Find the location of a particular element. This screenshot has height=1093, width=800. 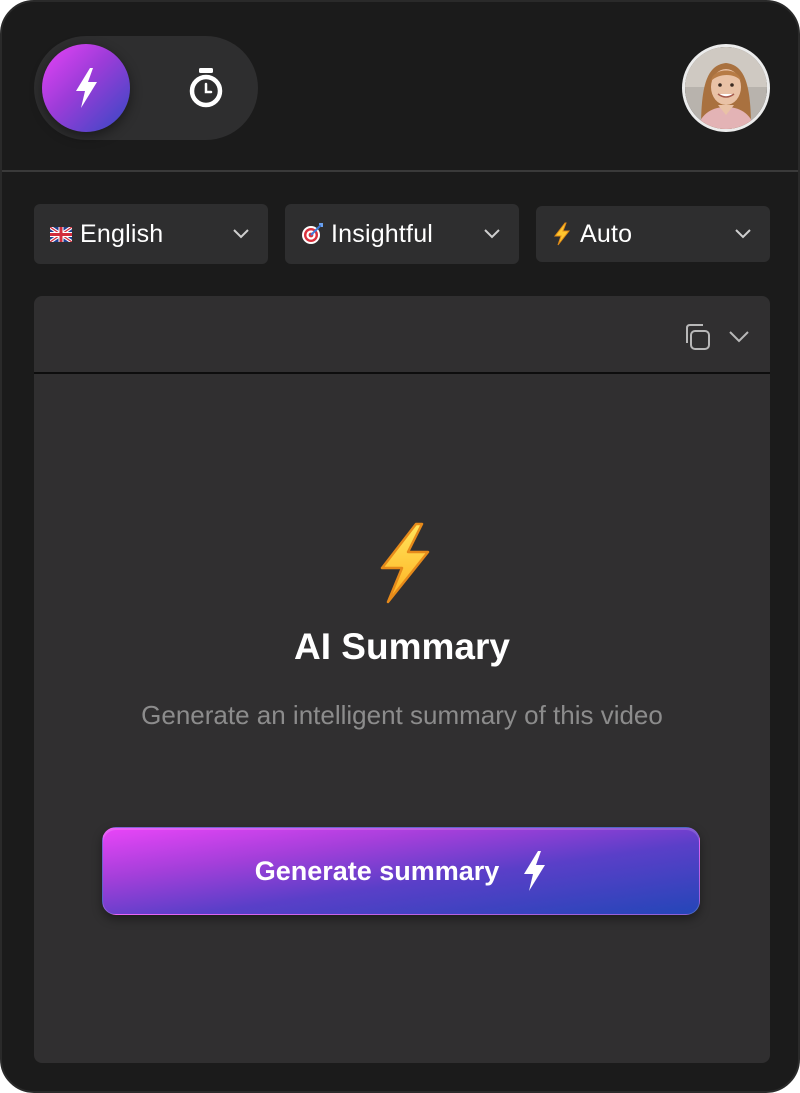

summary-mode-button is located at coordinates (86, 88).